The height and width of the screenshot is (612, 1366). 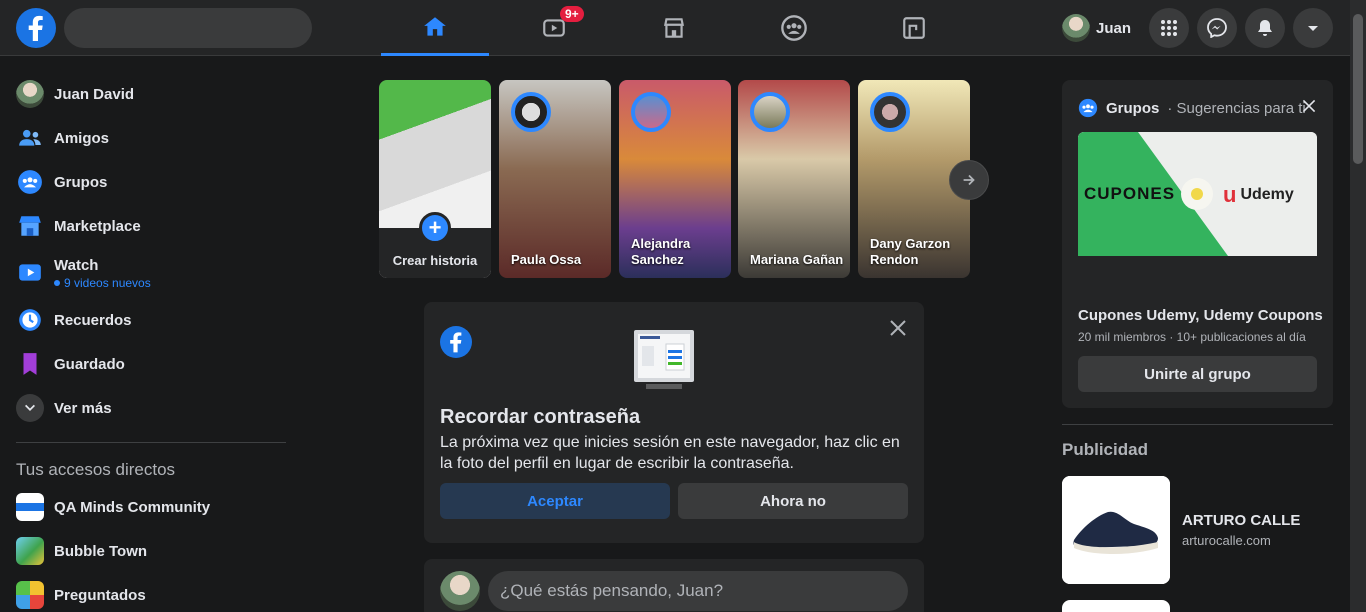 I want to click on monitor-illustration-icon, so click(x=664, y=359).